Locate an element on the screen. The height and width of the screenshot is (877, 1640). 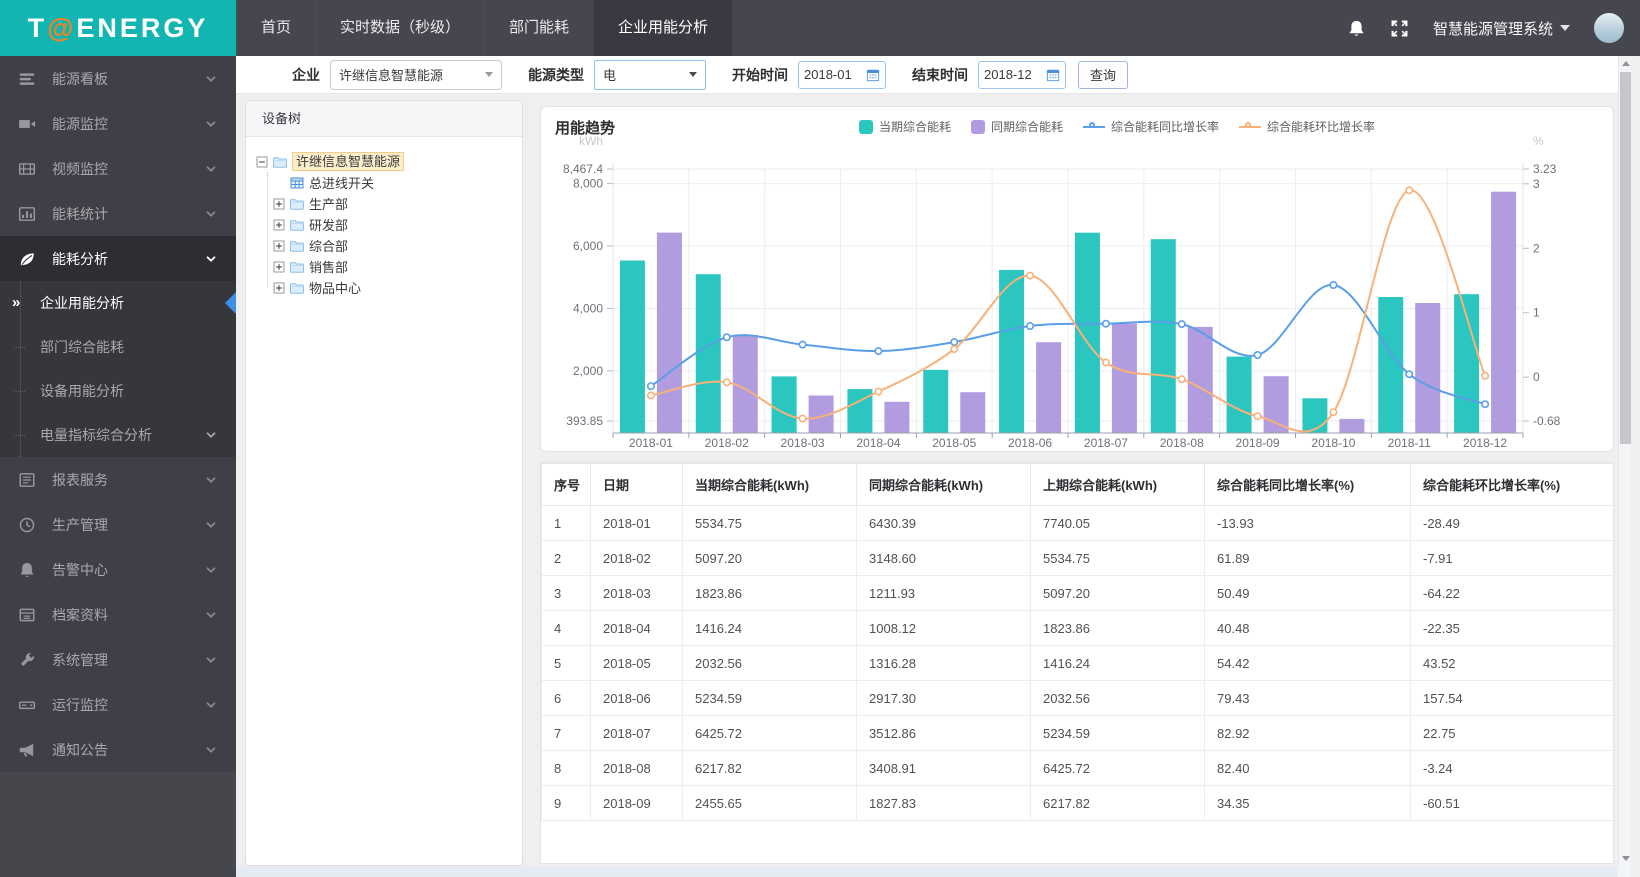
folder-icon is located at coordinates (297, 246).